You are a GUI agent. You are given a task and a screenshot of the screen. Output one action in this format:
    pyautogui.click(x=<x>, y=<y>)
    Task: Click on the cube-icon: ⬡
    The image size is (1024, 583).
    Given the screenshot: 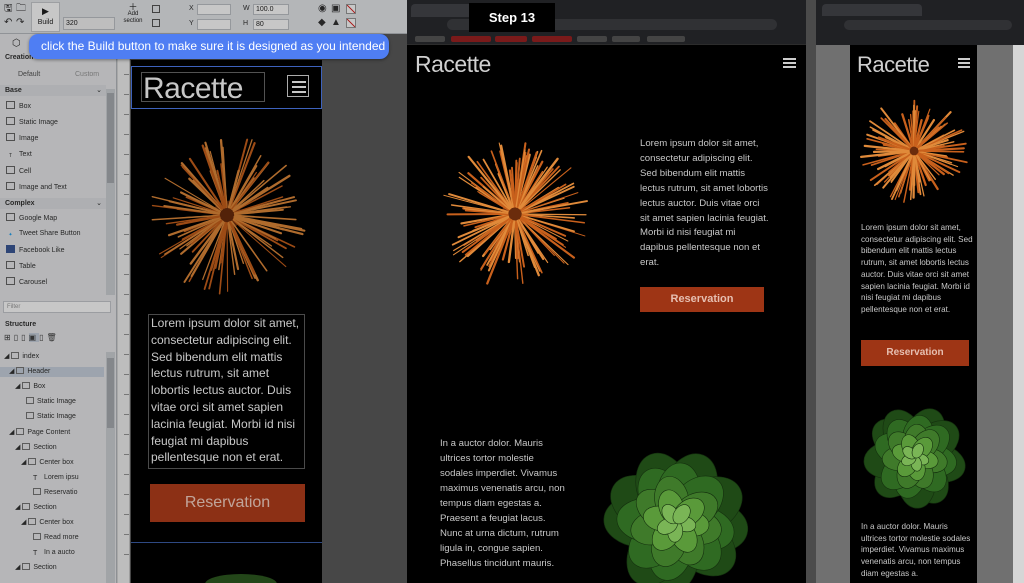 What is the action you would take?
    pyautogui.click(x=16, y=43)
    